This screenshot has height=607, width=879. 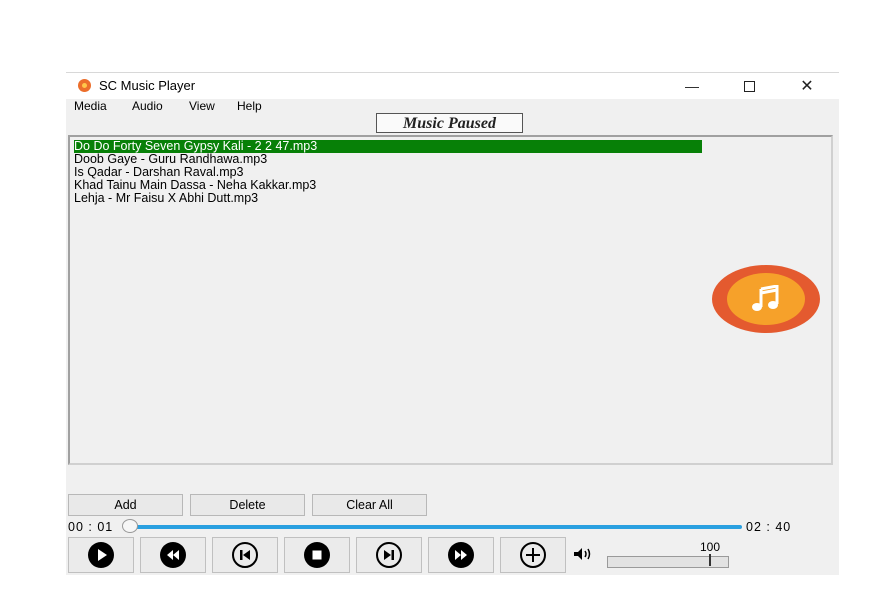 I want to click on play-button, so click(x=101, y=555).